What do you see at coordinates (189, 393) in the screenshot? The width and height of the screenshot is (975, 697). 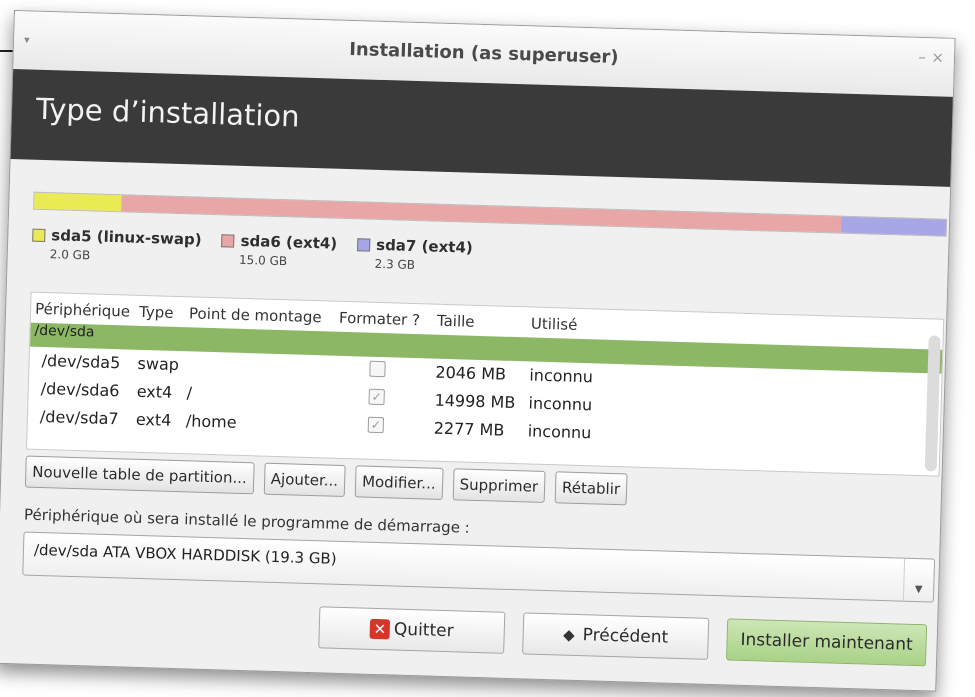 I see `mount-cell: /` at bounding box center [189, 393].